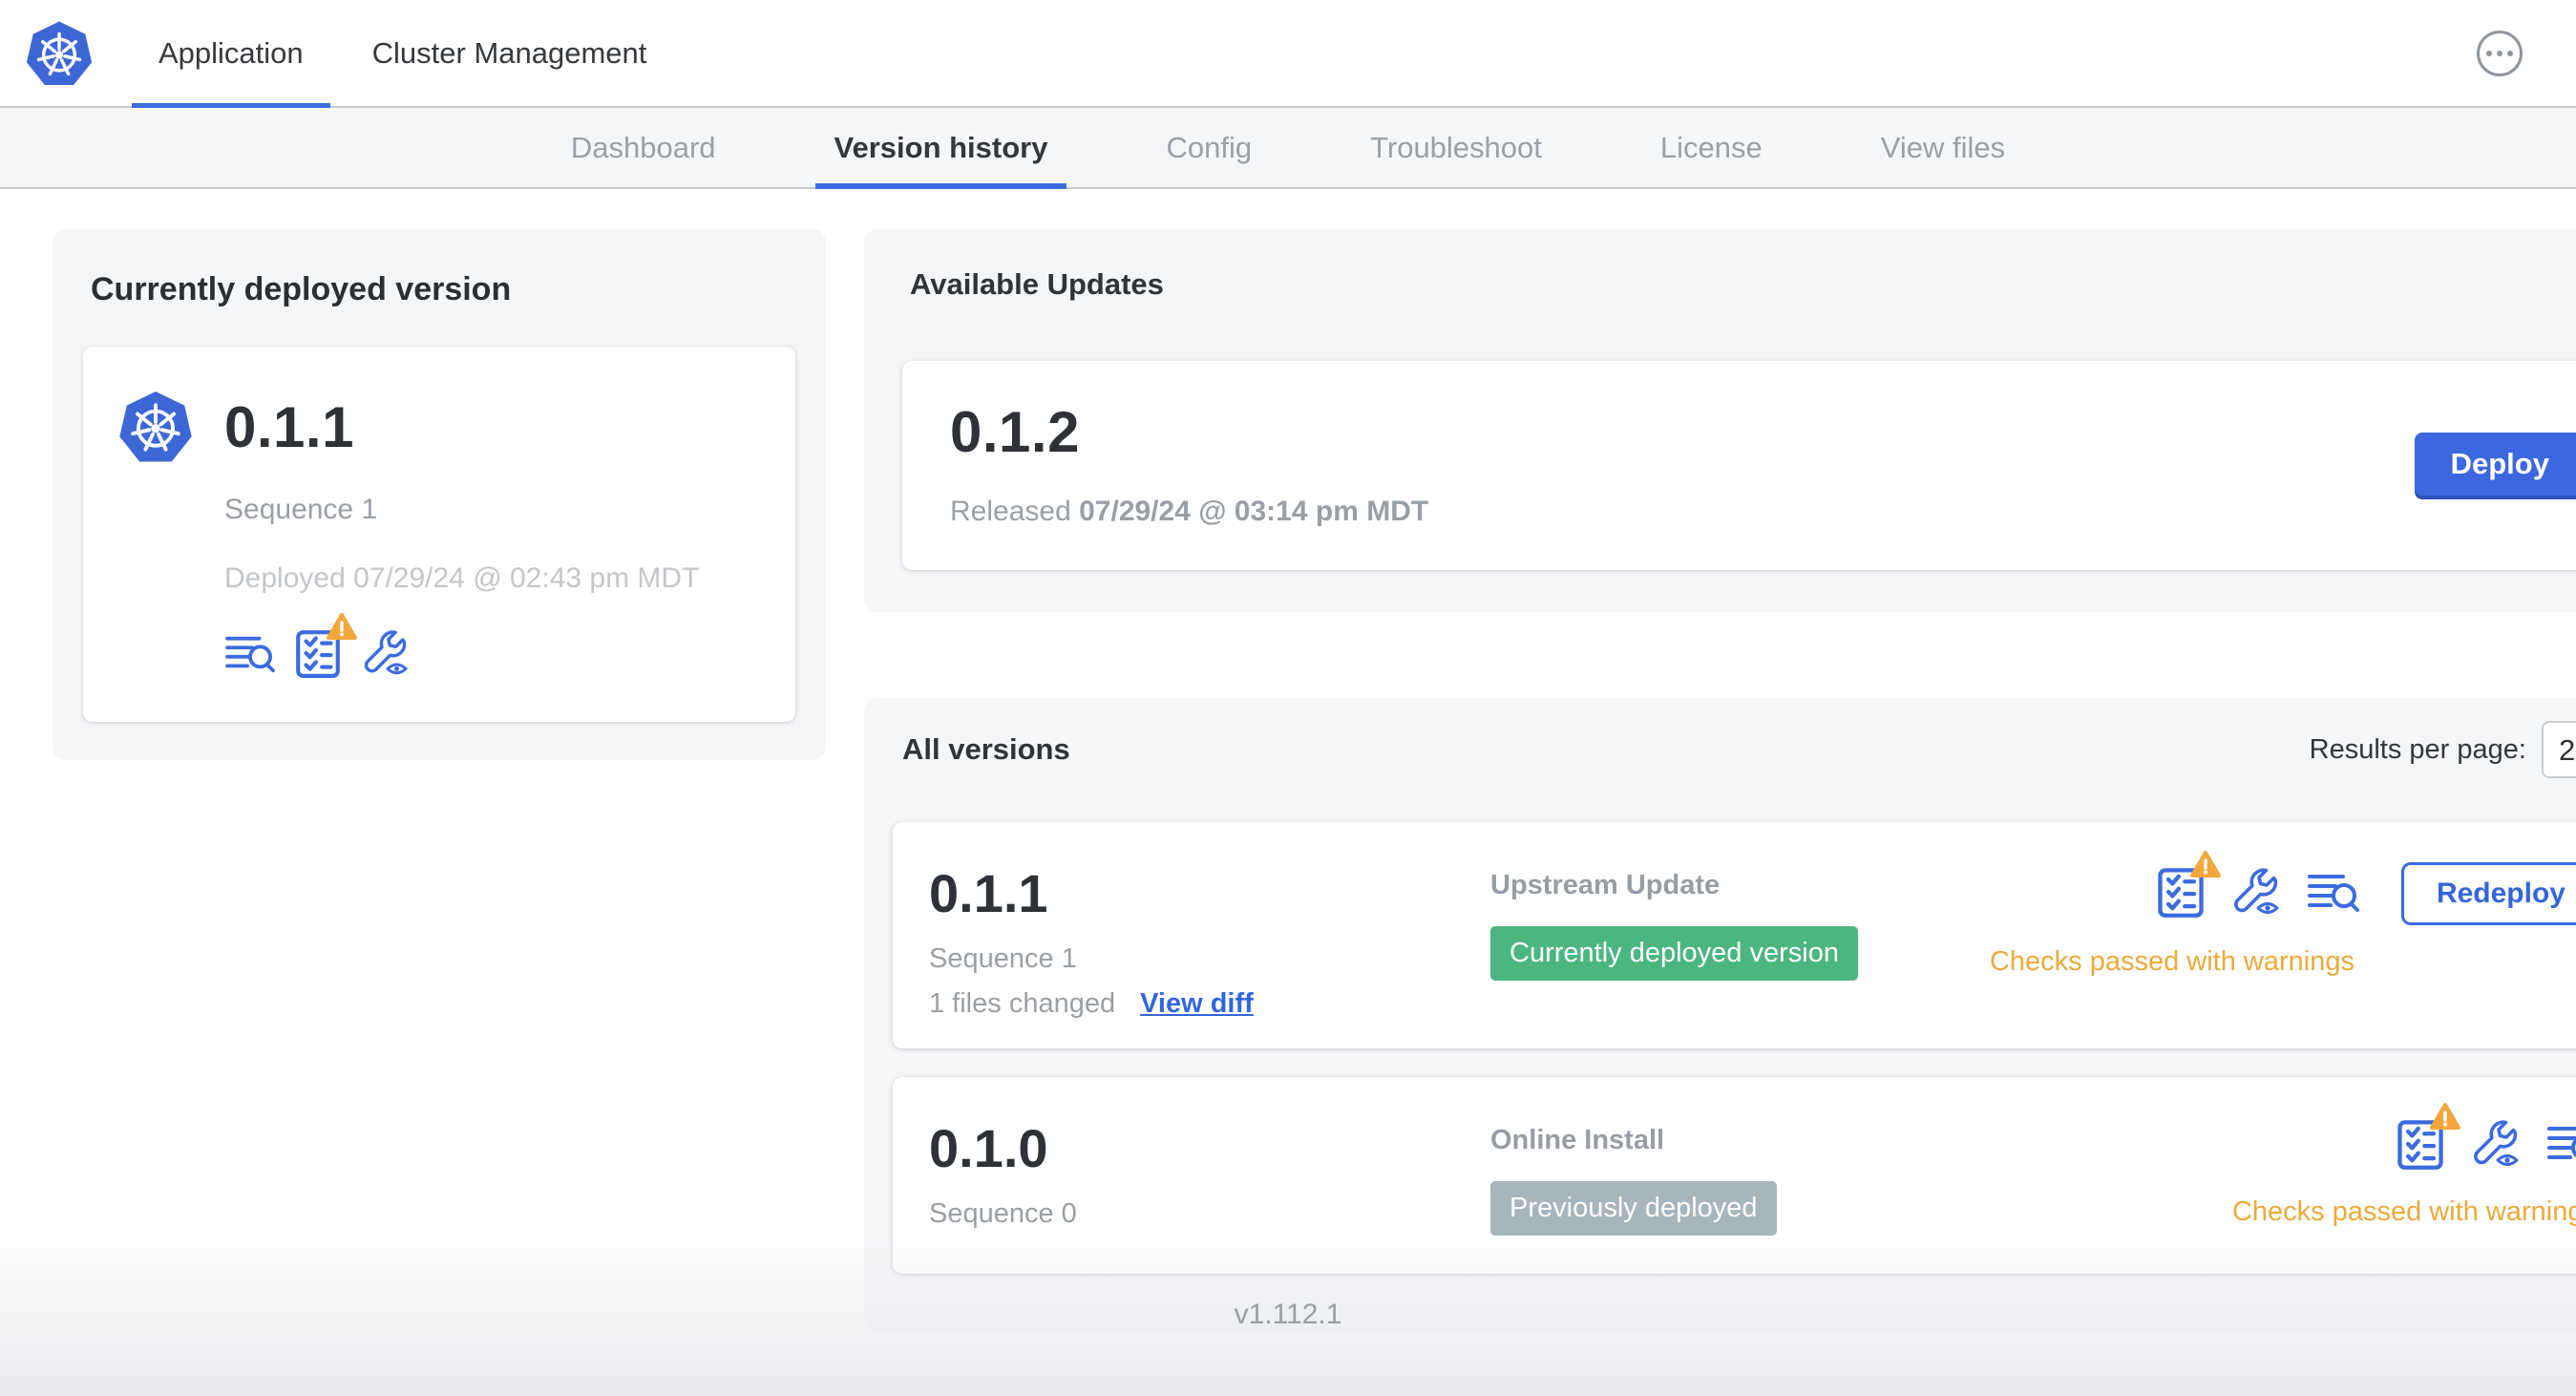 The image size is (2576, 1396). What do you see at coordinates (1577, 1140) in the screenshot?
I see `row-source: Online Install` at bounding box center [1577, 1140].